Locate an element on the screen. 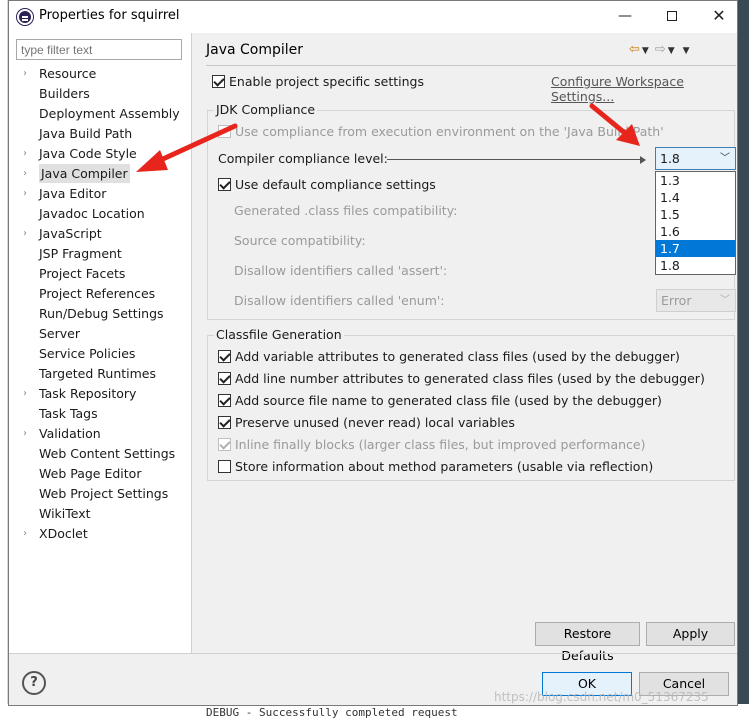  title-separator is located at coordinates (471, 65).